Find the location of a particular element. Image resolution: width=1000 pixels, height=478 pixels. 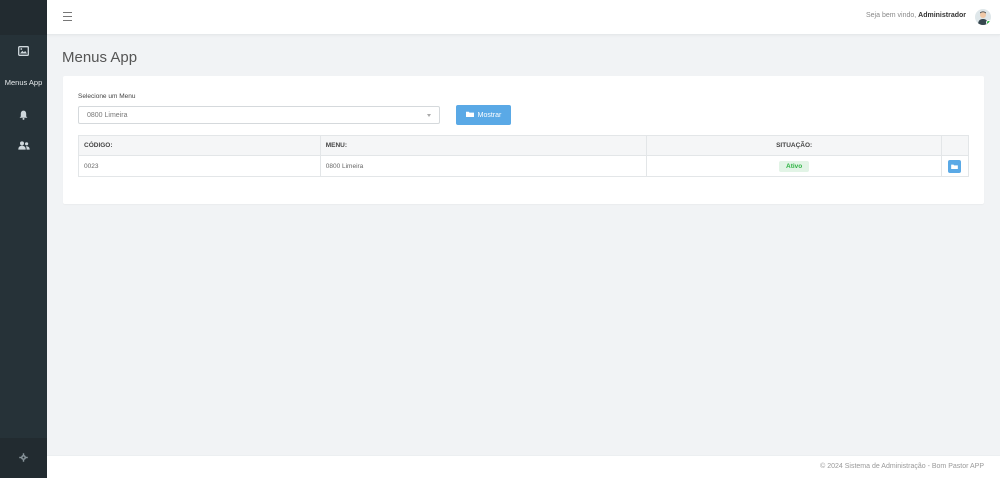

column-header-situacao: SITUAÇÃO: is located at coordinates (794, 145).